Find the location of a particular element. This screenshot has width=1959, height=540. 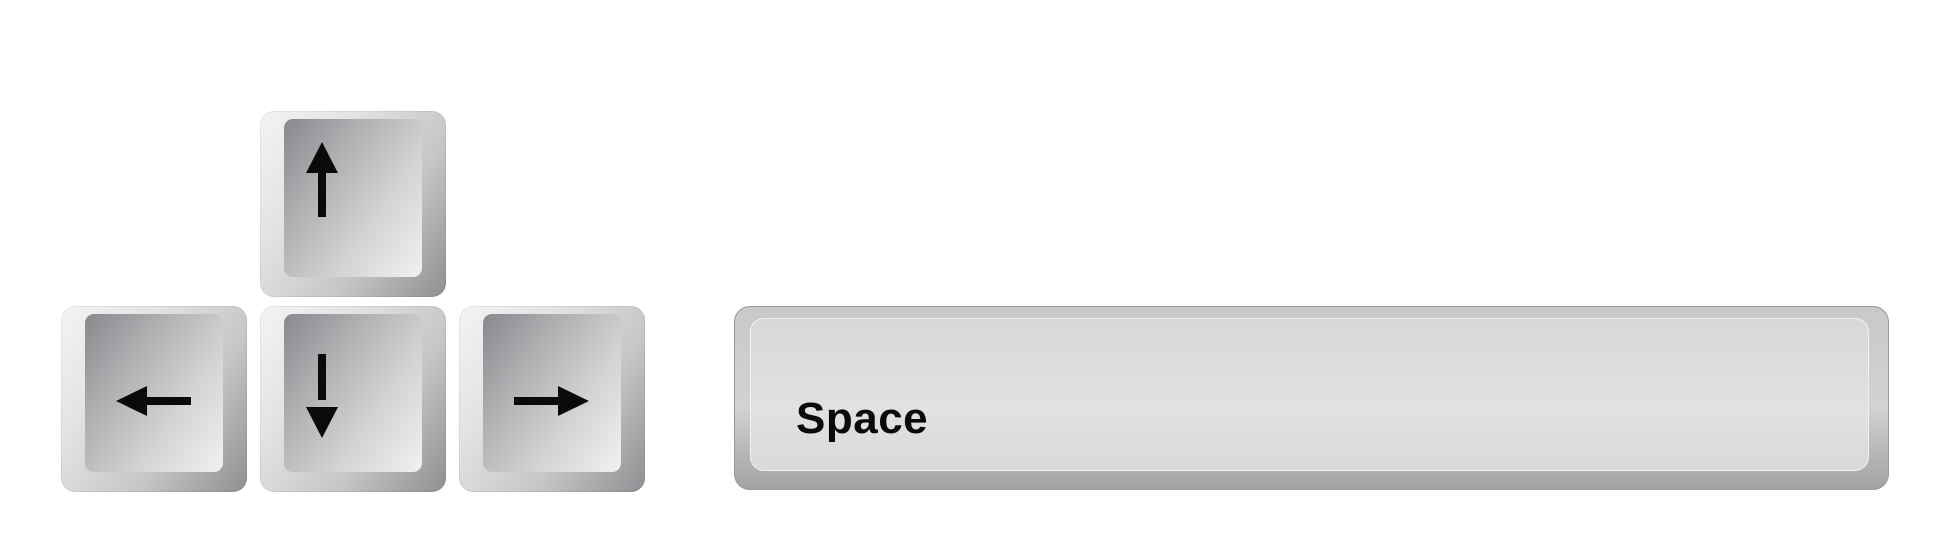

arrow-right-key-face is located at coordinates (552, 393).